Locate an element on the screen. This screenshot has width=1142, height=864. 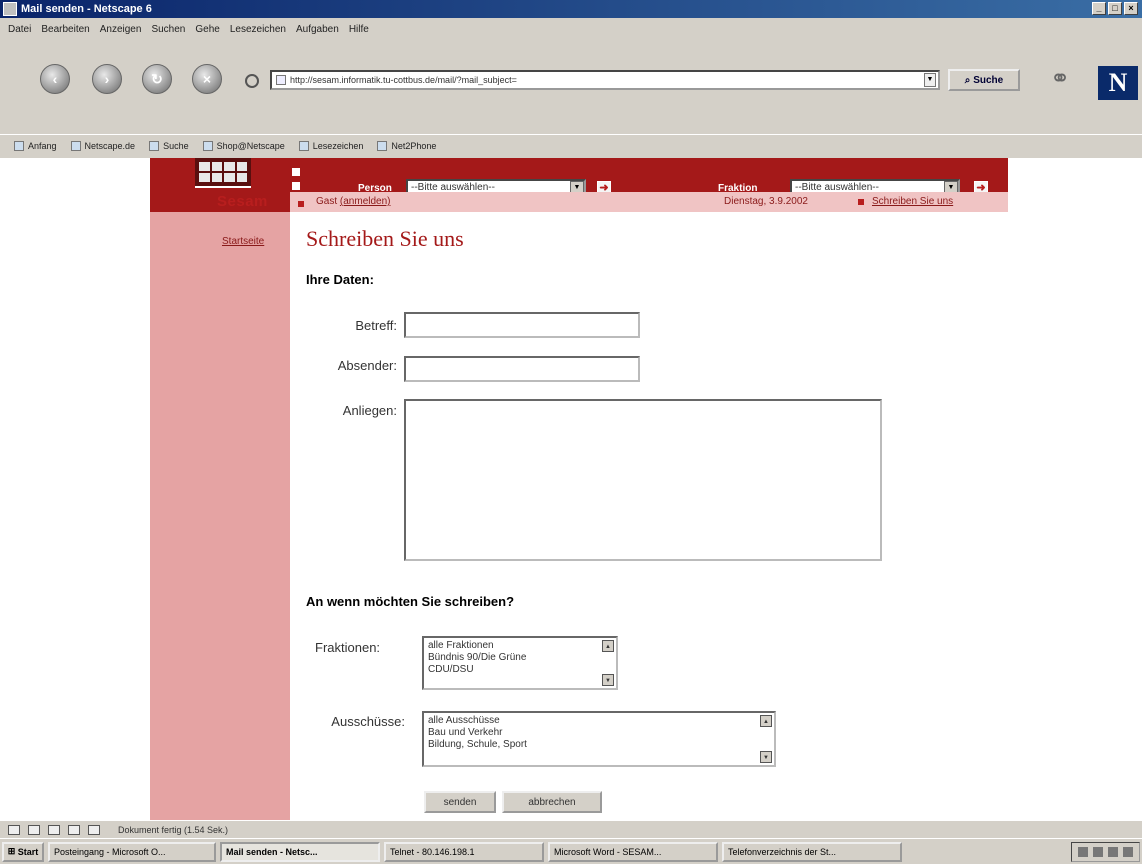
bookmark-shop: Shop@Netscape is located at coordinates (243, 145).